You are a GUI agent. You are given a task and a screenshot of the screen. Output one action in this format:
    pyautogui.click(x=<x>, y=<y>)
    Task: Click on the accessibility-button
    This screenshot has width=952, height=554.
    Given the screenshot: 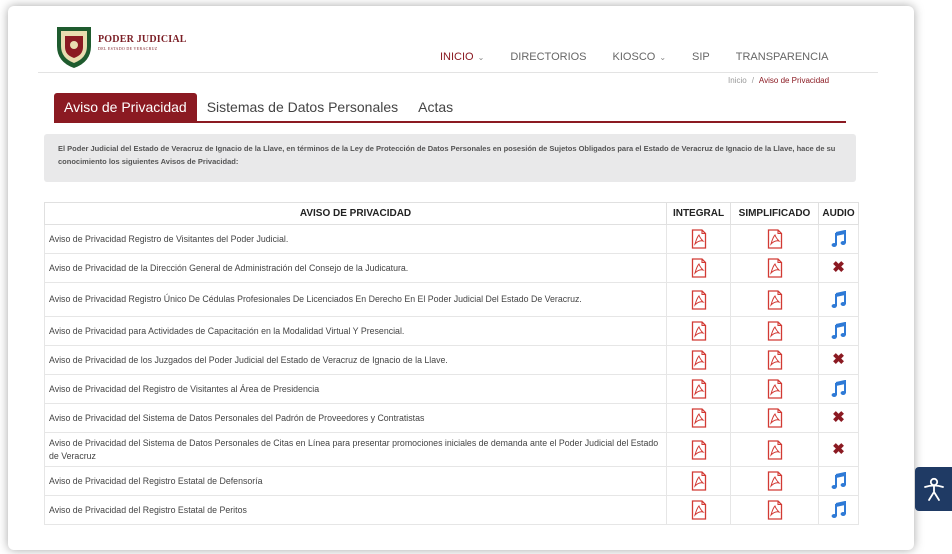 What is the action you would take?
    pyautogui.click(x=933, y=489)
    